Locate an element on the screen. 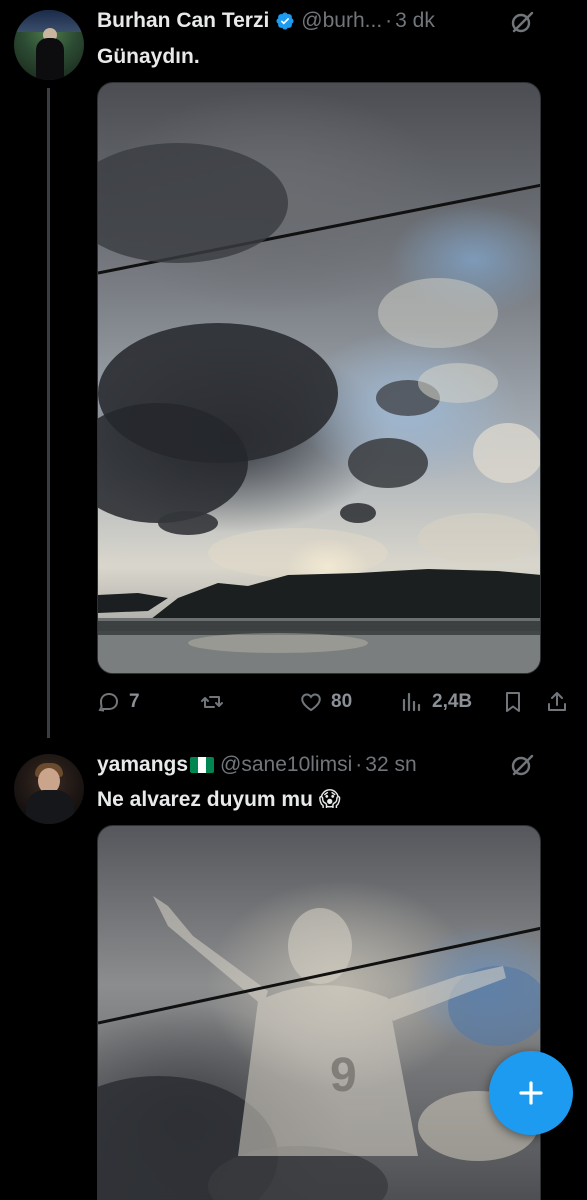  share-button is located at coordinates (557, 702).